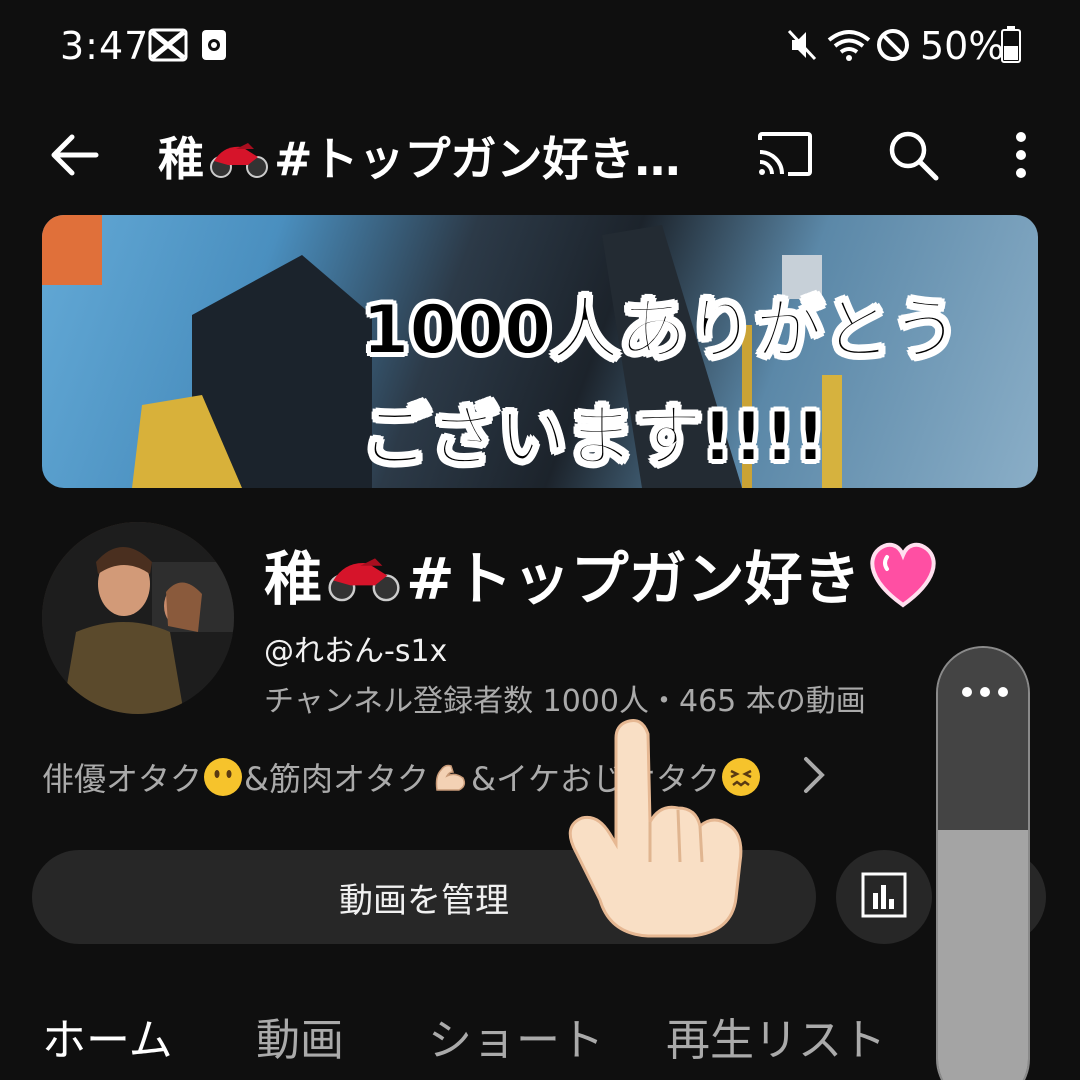 The height and width of the screenshot is (1080, 1080). Describe the element at coordinates (336, 779) in the screenshot. I see `description-part-2: &筋肉オタク` at that location.